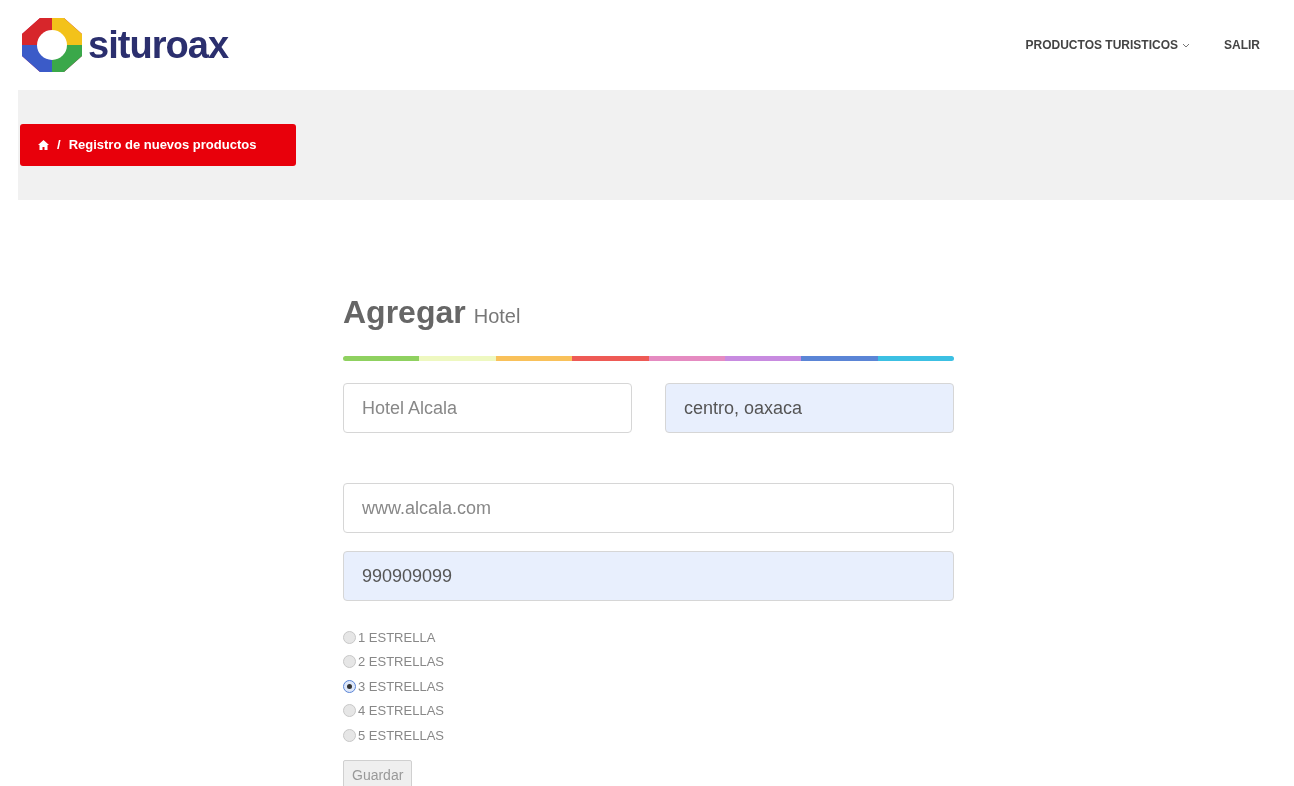 This screenshot has height=786, width=1294. What do you see at coordinates (497, 316) in the screenshot?
I see `form-subtitle: Hotel` at bounding box center [497, 316].